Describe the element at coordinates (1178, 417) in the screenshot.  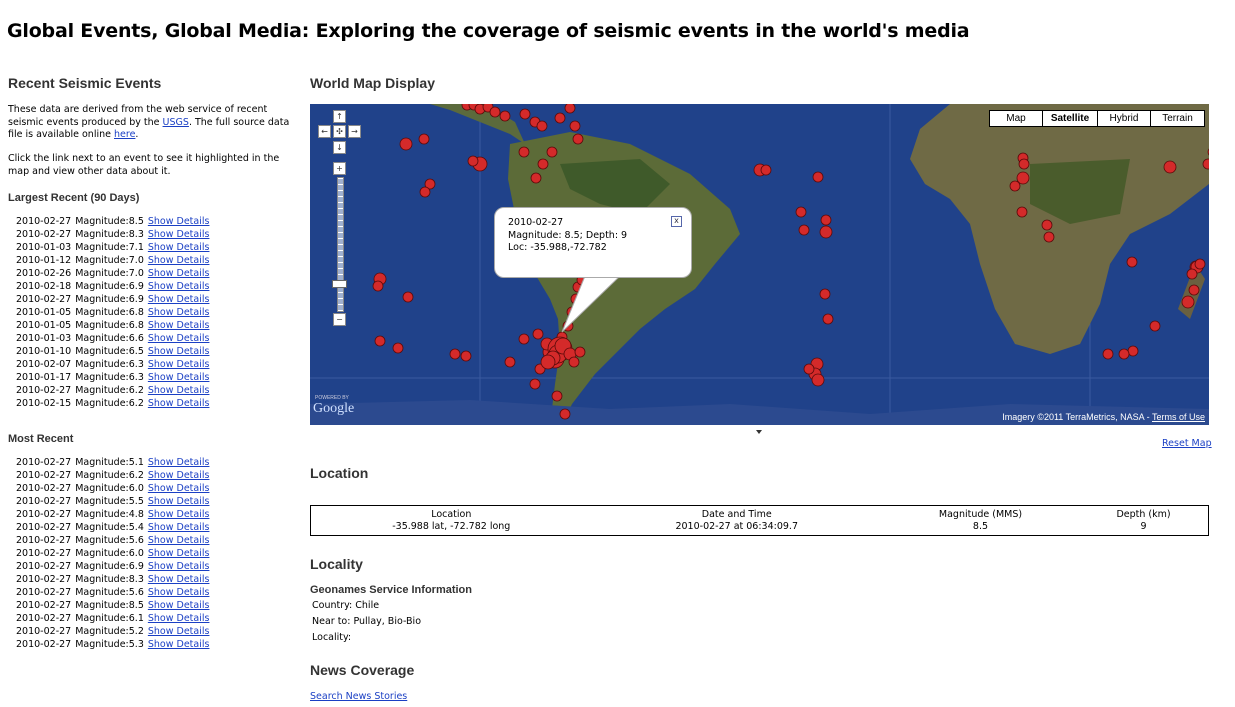
I see `terms-of-use-link: Terms of Use` at that location.